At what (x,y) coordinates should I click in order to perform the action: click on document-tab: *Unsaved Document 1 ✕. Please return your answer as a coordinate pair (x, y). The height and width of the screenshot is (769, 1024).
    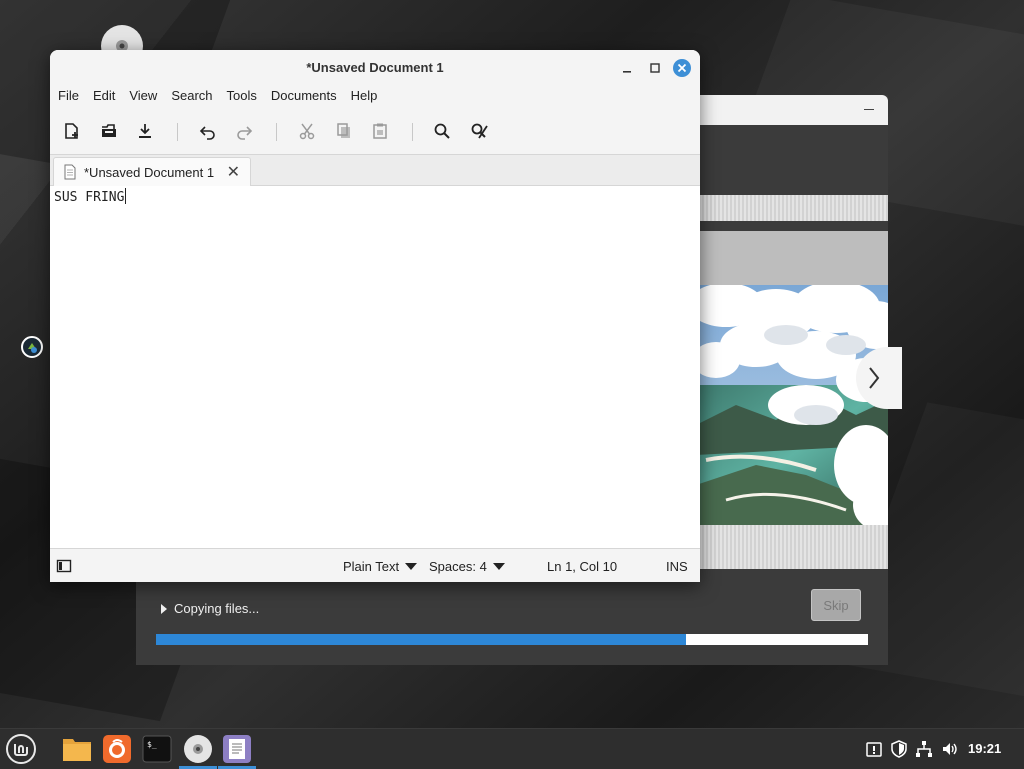
    Looking at the image, I should click on (152, 171).